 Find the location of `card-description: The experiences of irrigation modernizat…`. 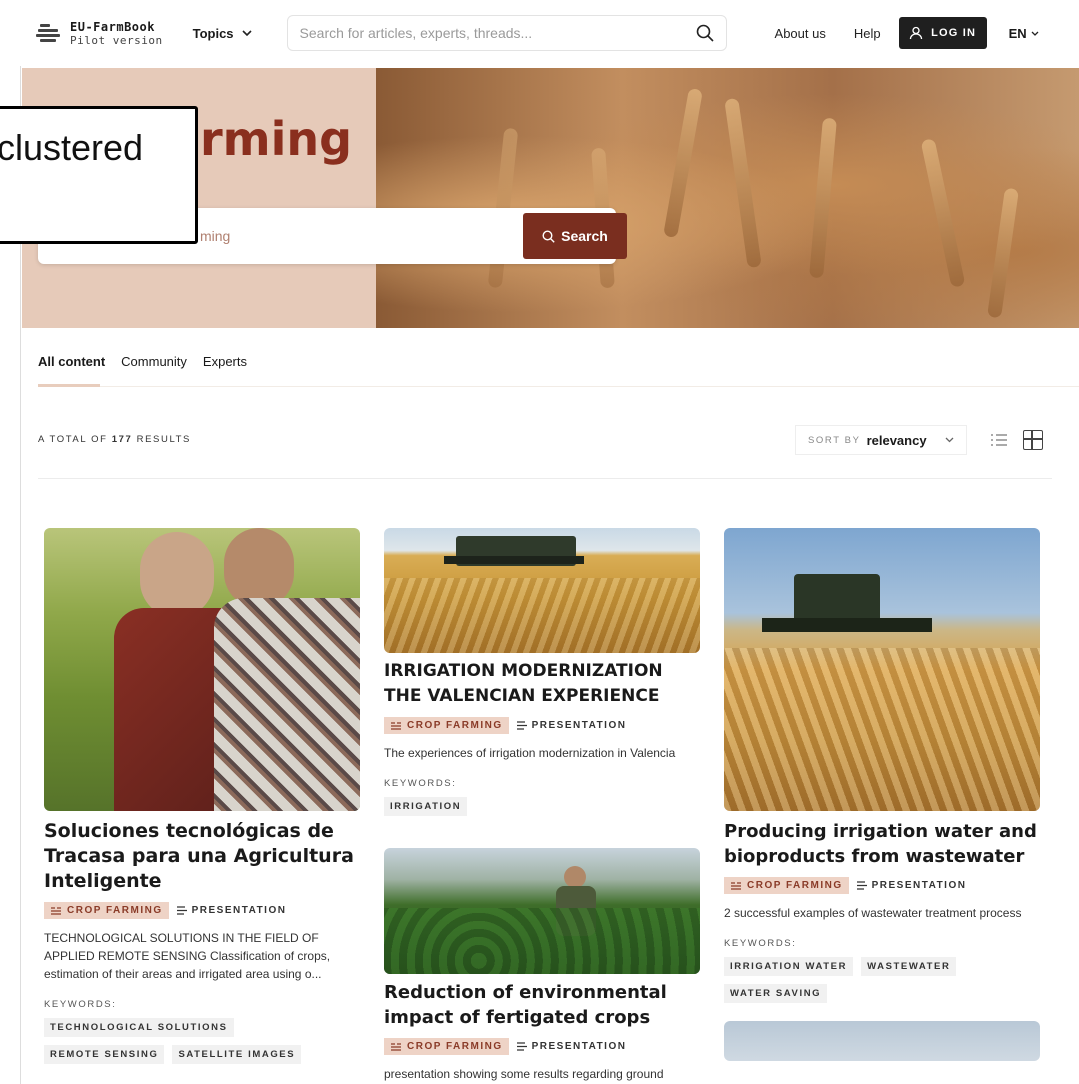

card-description: The experiences of irrigation modernizat… is located at coordinates (530, 753).